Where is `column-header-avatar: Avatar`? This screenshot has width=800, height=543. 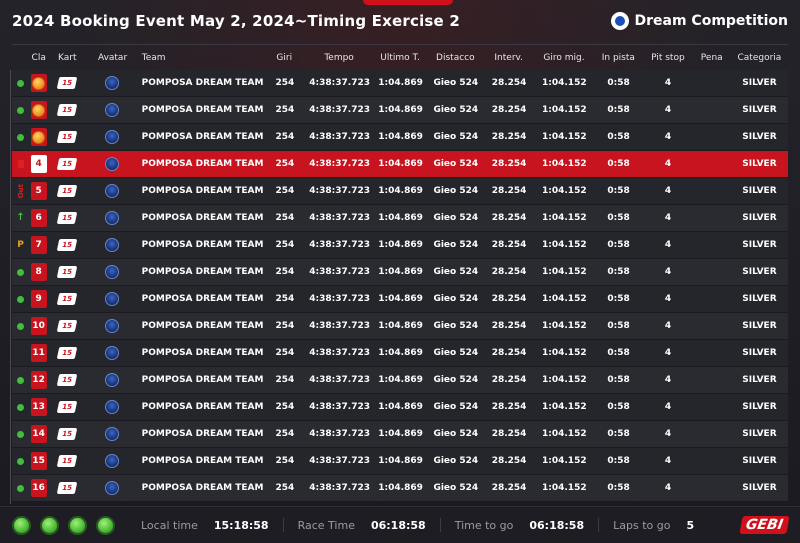 column-header-avatar: Avatar is located at coordinates (112, 58).